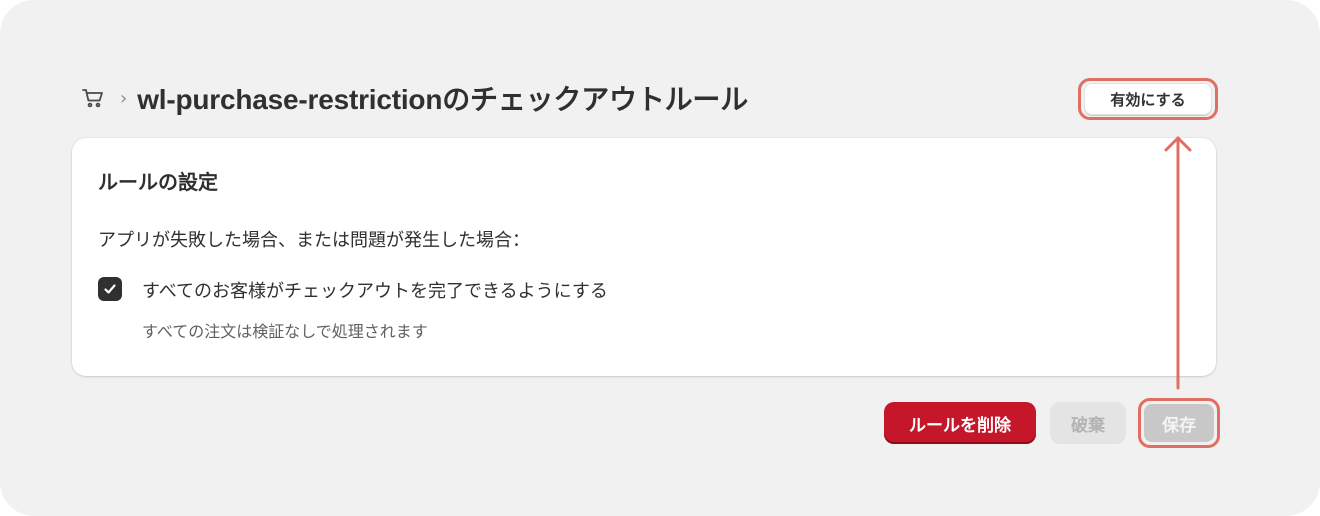  I want to click on save-button: 保存, so click(1179, 423).